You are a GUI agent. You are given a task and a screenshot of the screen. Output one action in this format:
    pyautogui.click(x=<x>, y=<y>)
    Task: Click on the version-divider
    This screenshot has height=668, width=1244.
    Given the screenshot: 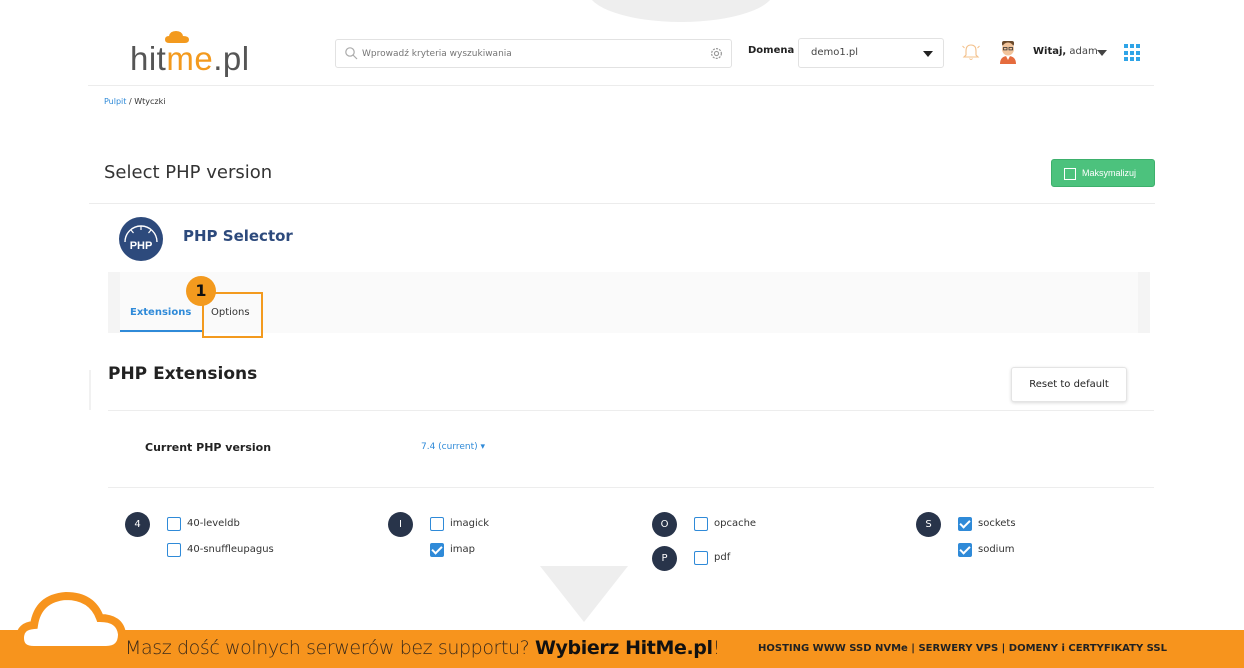 What is the action you would take?
    pyautogui.click(x=631, y=487)
    